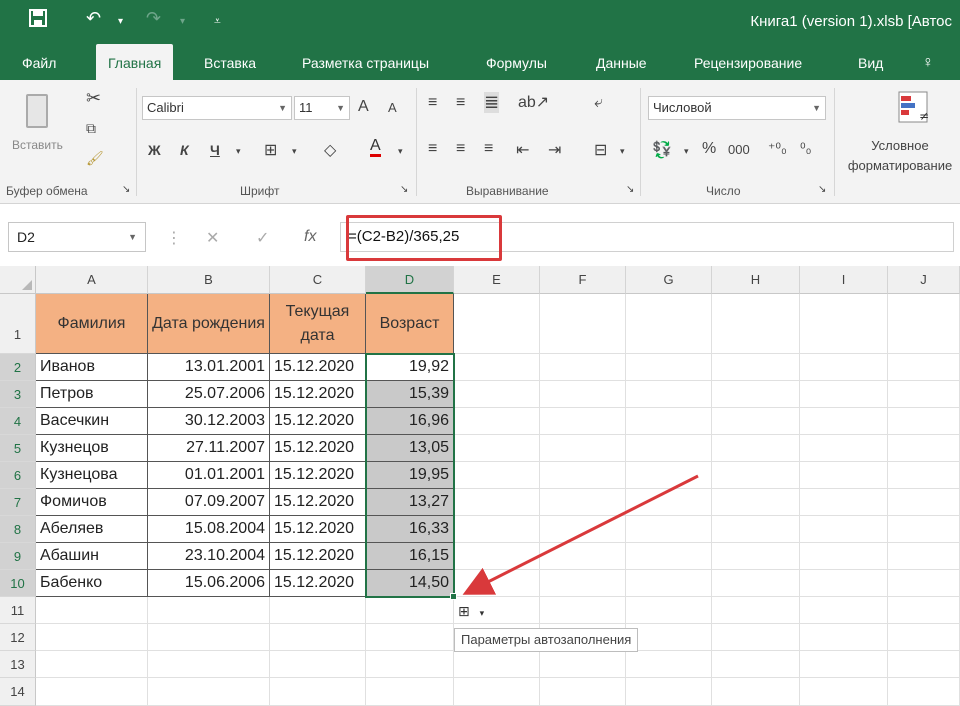  Describe the element at coordinates (844, 280) in the screenshot. I see `column-header-i: I` at that location.